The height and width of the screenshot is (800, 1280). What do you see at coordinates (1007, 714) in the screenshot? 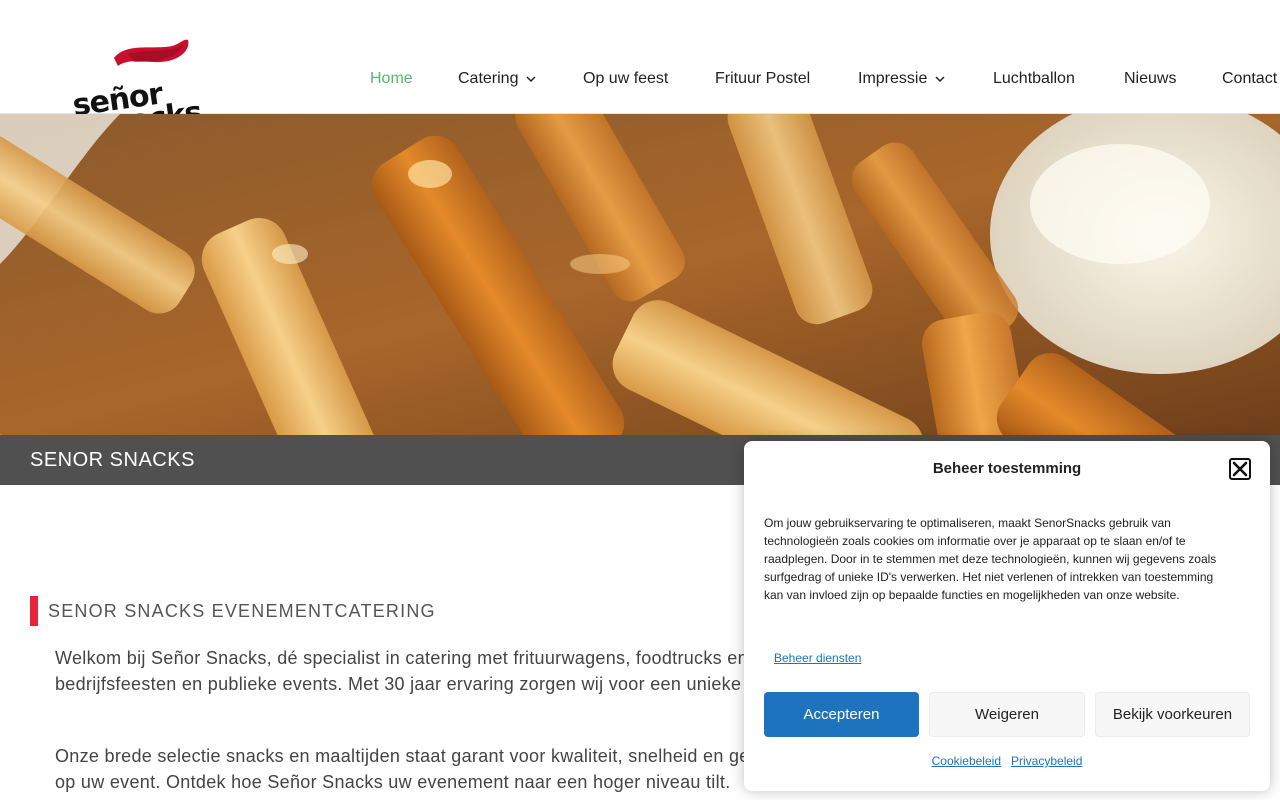
I see `deny-button: Weigeren` at bounding box center [1007, 714].